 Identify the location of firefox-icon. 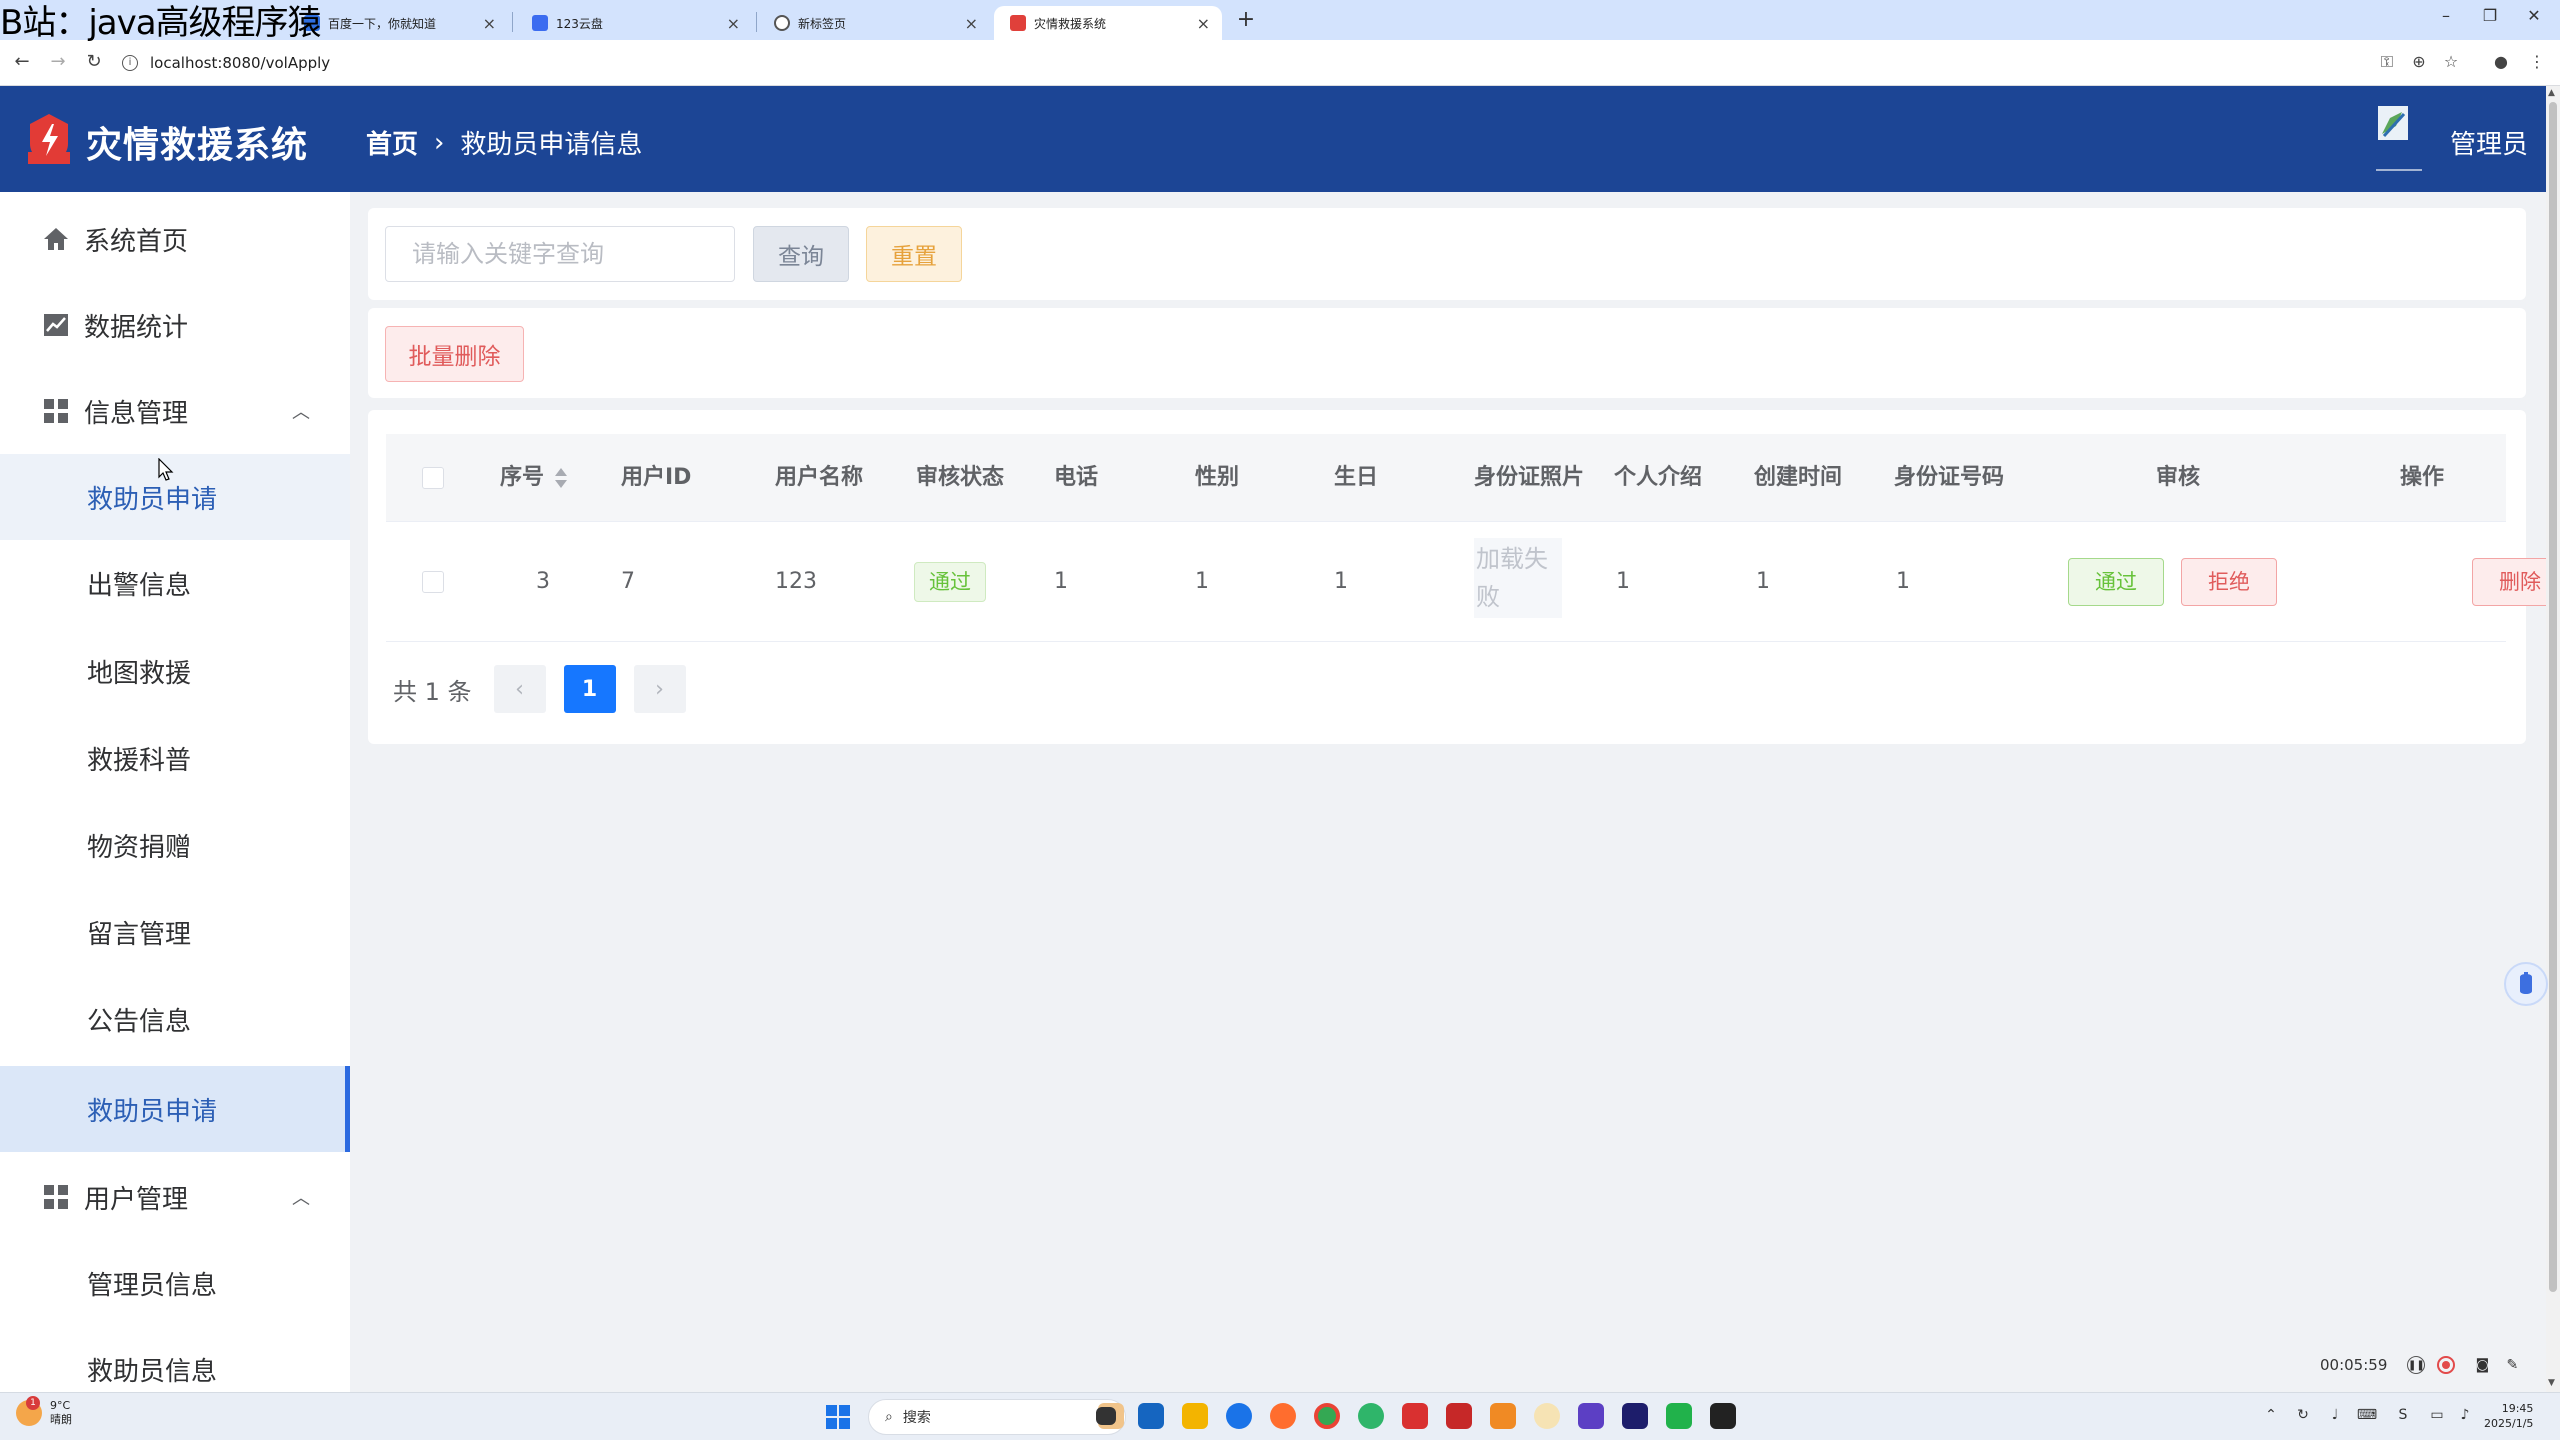
(1283, 1416).